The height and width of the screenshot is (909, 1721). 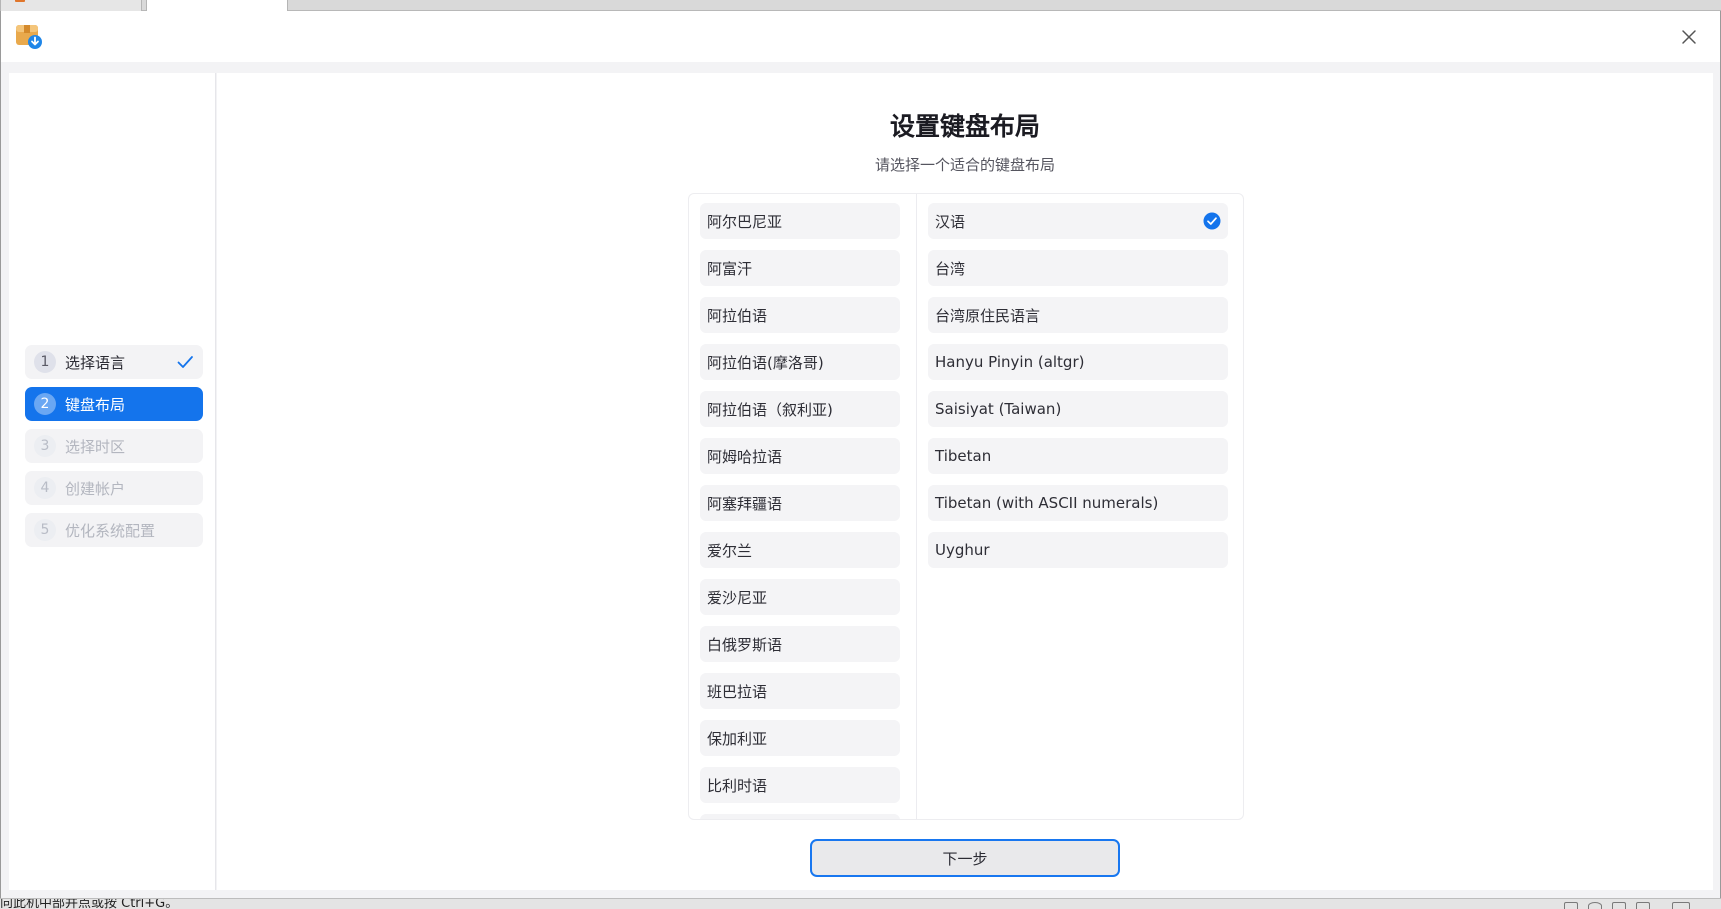 I want to click on language-item: 阿塞拜疆语, so click(x=800, y=503).